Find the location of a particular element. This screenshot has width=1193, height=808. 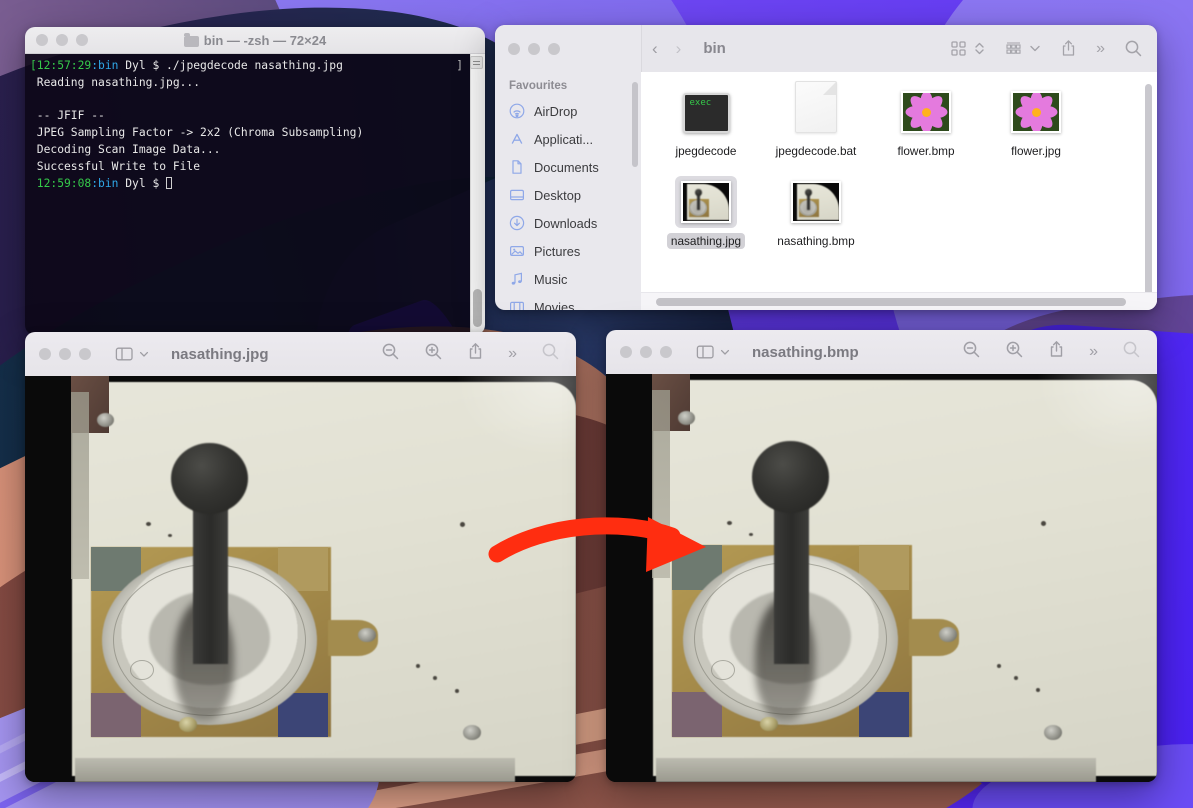

file-label: flower.bmp is located at coordinates (926, 151).